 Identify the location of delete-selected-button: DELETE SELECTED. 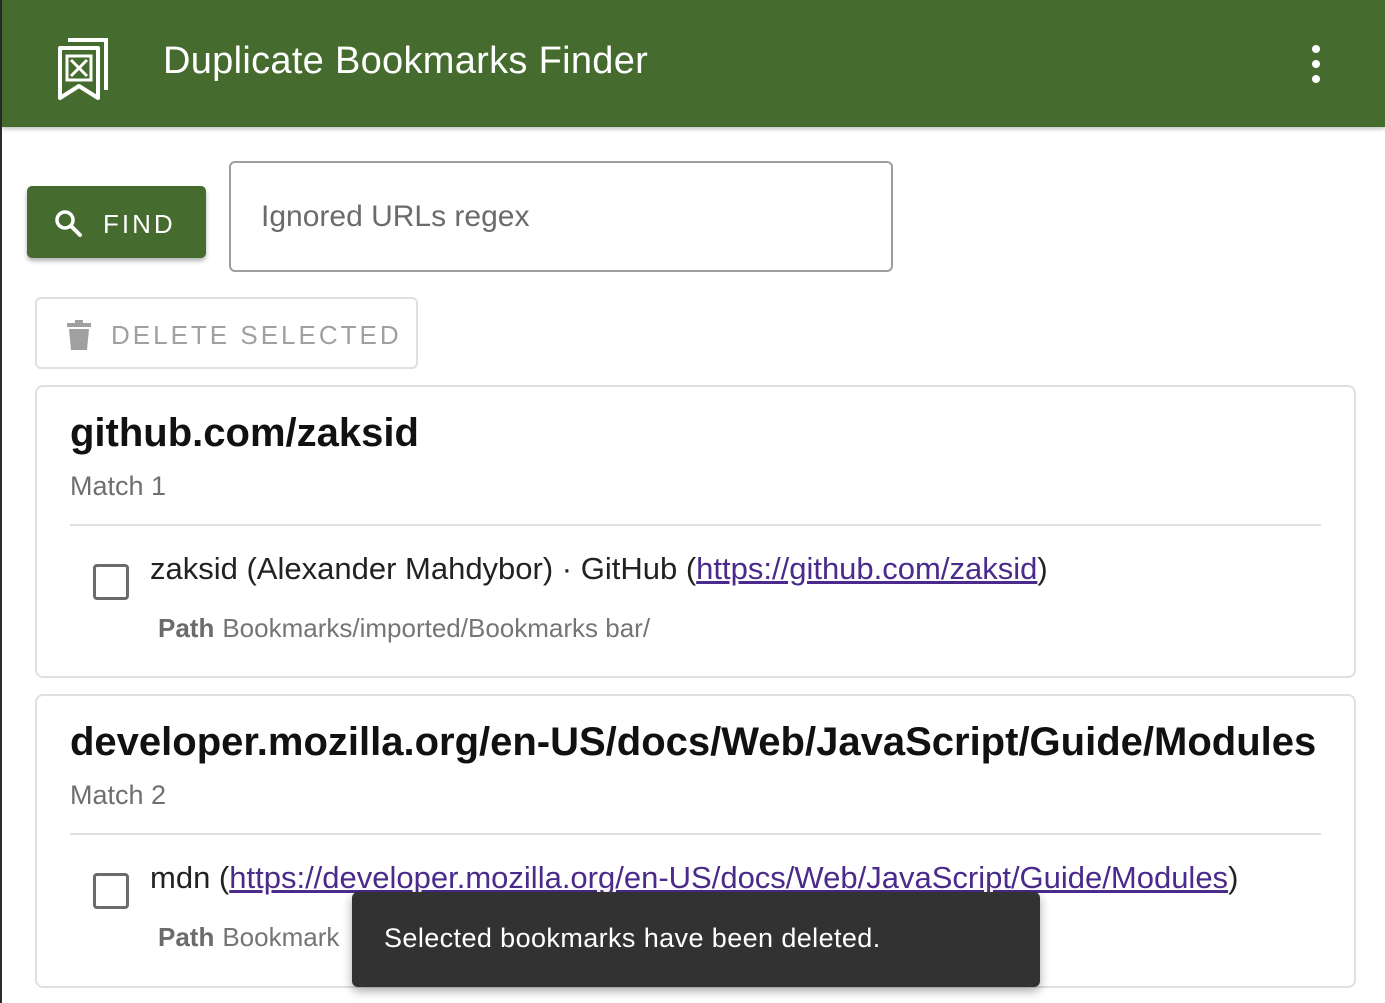
(226, 333).